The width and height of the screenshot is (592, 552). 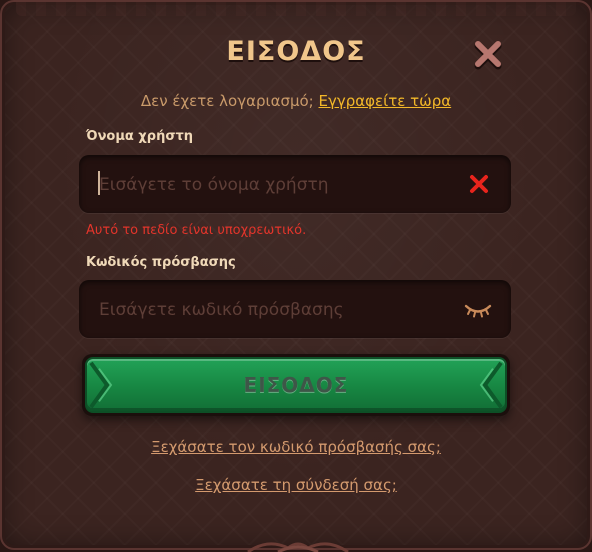 I want to click on eye-closed-icon, so click(x=478, y=311).